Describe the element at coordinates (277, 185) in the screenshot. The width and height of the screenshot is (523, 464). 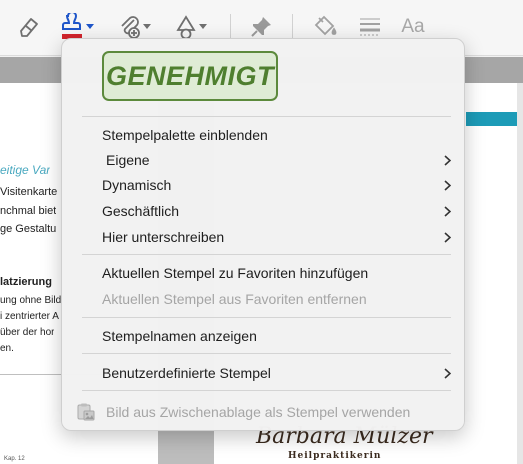
I see `menu-item-dynamic: Dynamisch` at that location.